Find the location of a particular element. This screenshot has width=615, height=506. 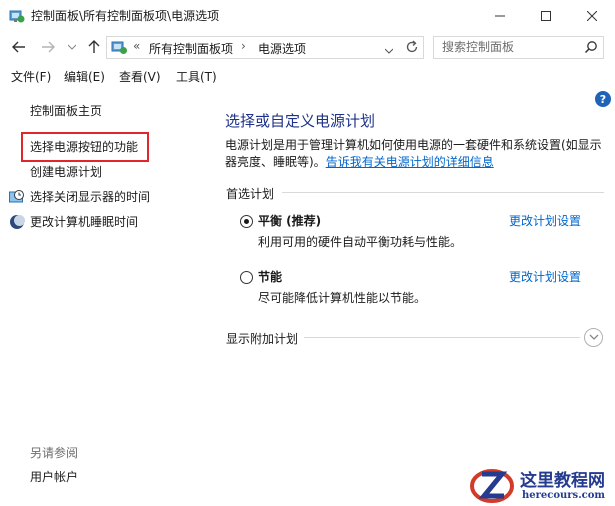

plan-power-saver-settings-link: 更改计划设置 is located at coordinates (545, 276).